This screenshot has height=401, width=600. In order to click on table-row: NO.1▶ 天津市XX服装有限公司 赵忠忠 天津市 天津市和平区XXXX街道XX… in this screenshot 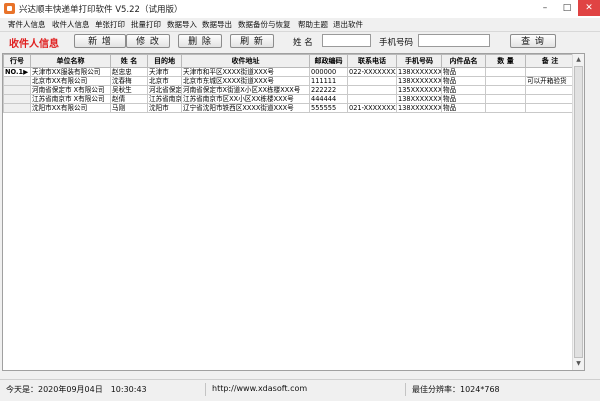, I will do `click(289, 72)`.